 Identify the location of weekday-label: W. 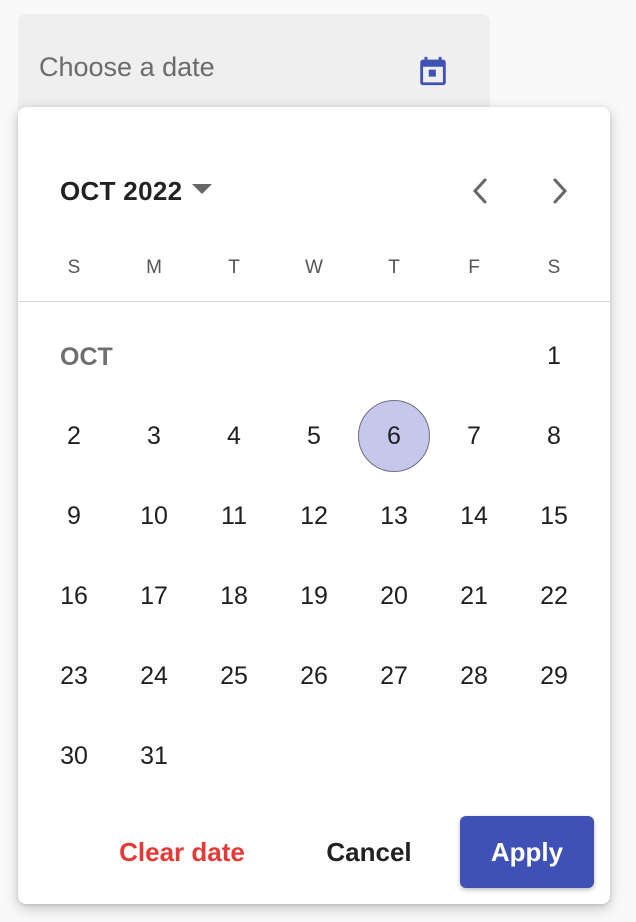
(314, 267).